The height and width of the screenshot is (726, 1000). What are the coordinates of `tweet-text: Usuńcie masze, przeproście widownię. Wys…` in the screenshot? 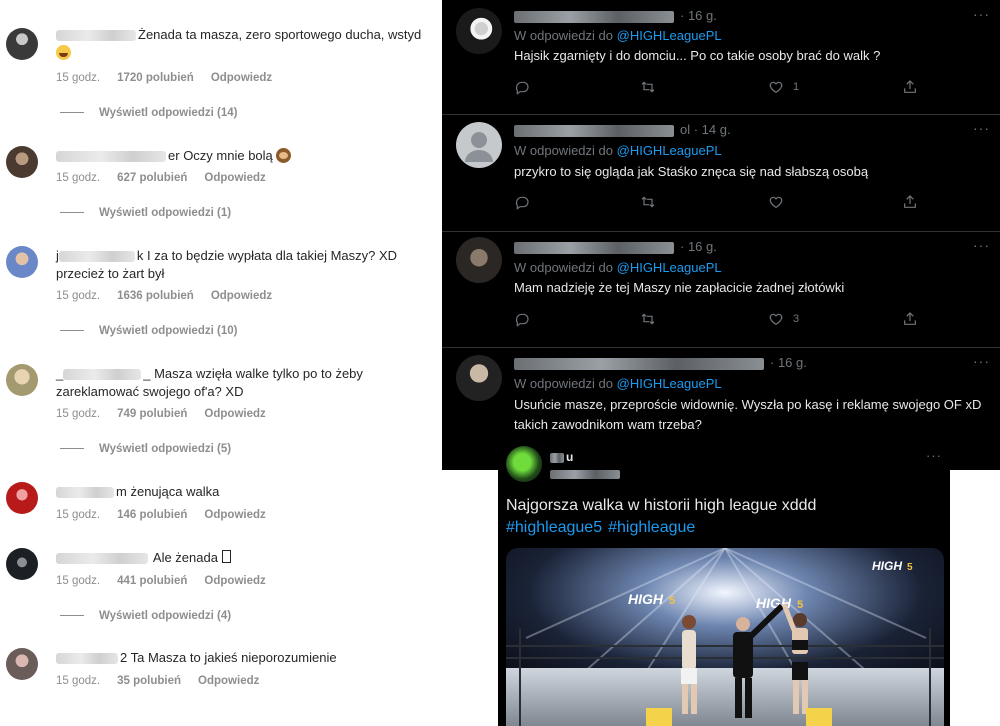 It's located at (748, 414).